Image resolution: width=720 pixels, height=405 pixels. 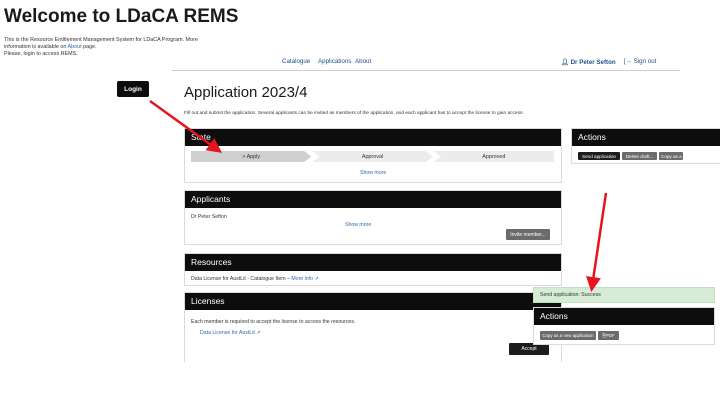 What do you see at coordinates (597, 242) in the screenshot?
I see `arrow-to-success-toast` at bounding box center [597, 242].